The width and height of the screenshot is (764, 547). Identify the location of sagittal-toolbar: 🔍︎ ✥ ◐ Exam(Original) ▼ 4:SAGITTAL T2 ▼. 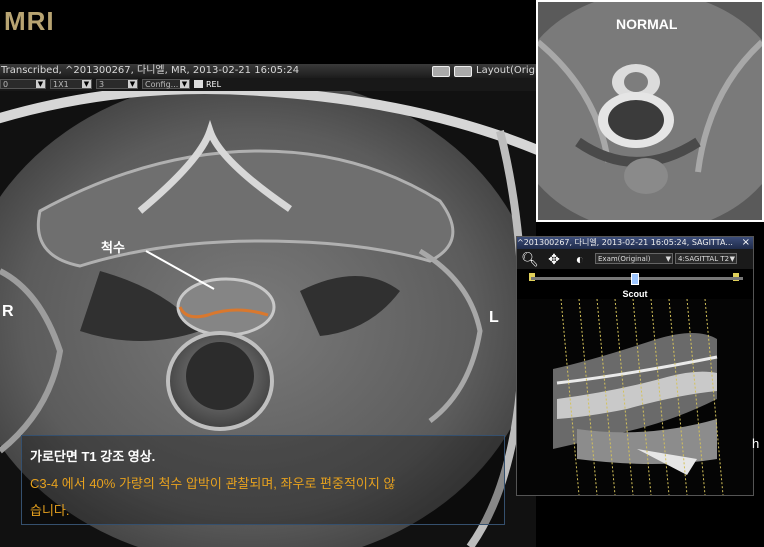
(635, 259).